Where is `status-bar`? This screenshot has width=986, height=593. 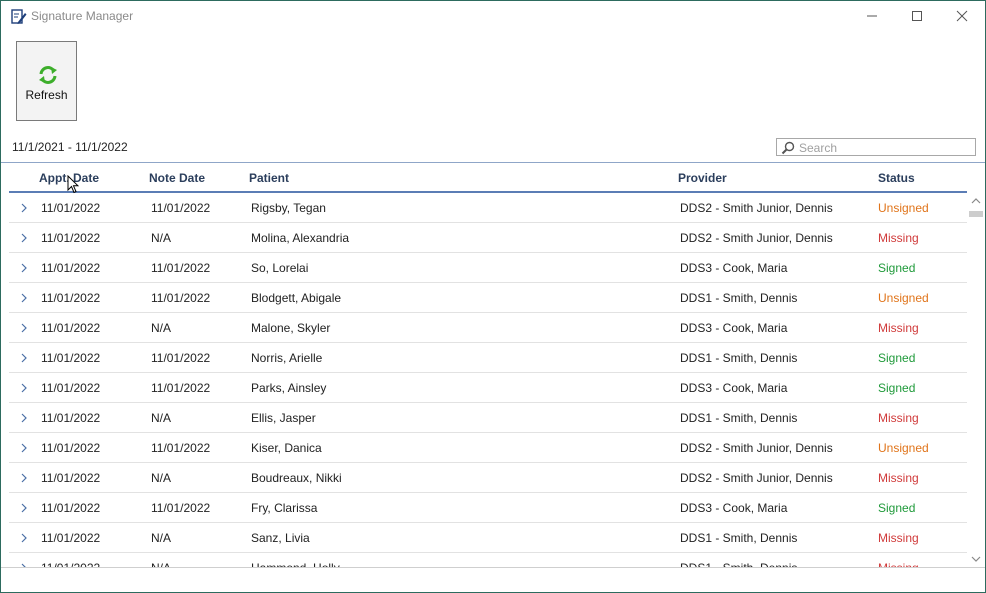
status-bar is located at coordinates (493, 579).